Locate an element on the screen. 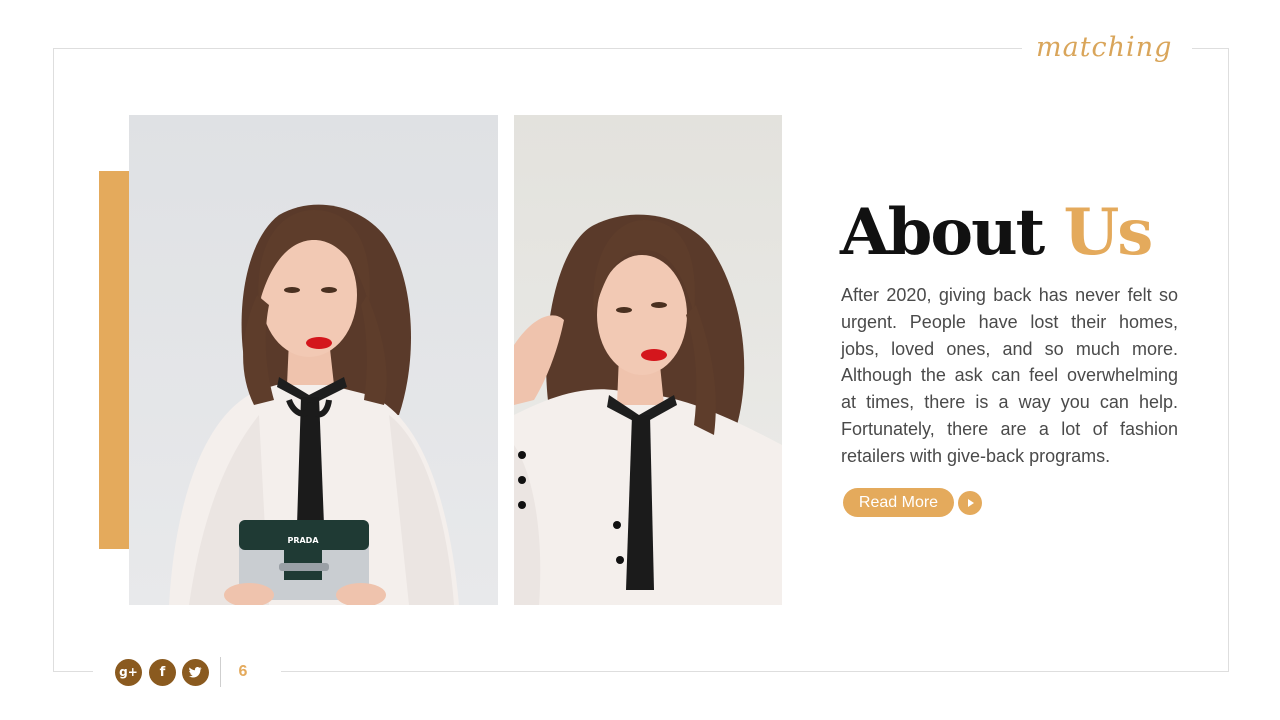  bag-brand-text: PRADA is located at coordinates (303, 540).